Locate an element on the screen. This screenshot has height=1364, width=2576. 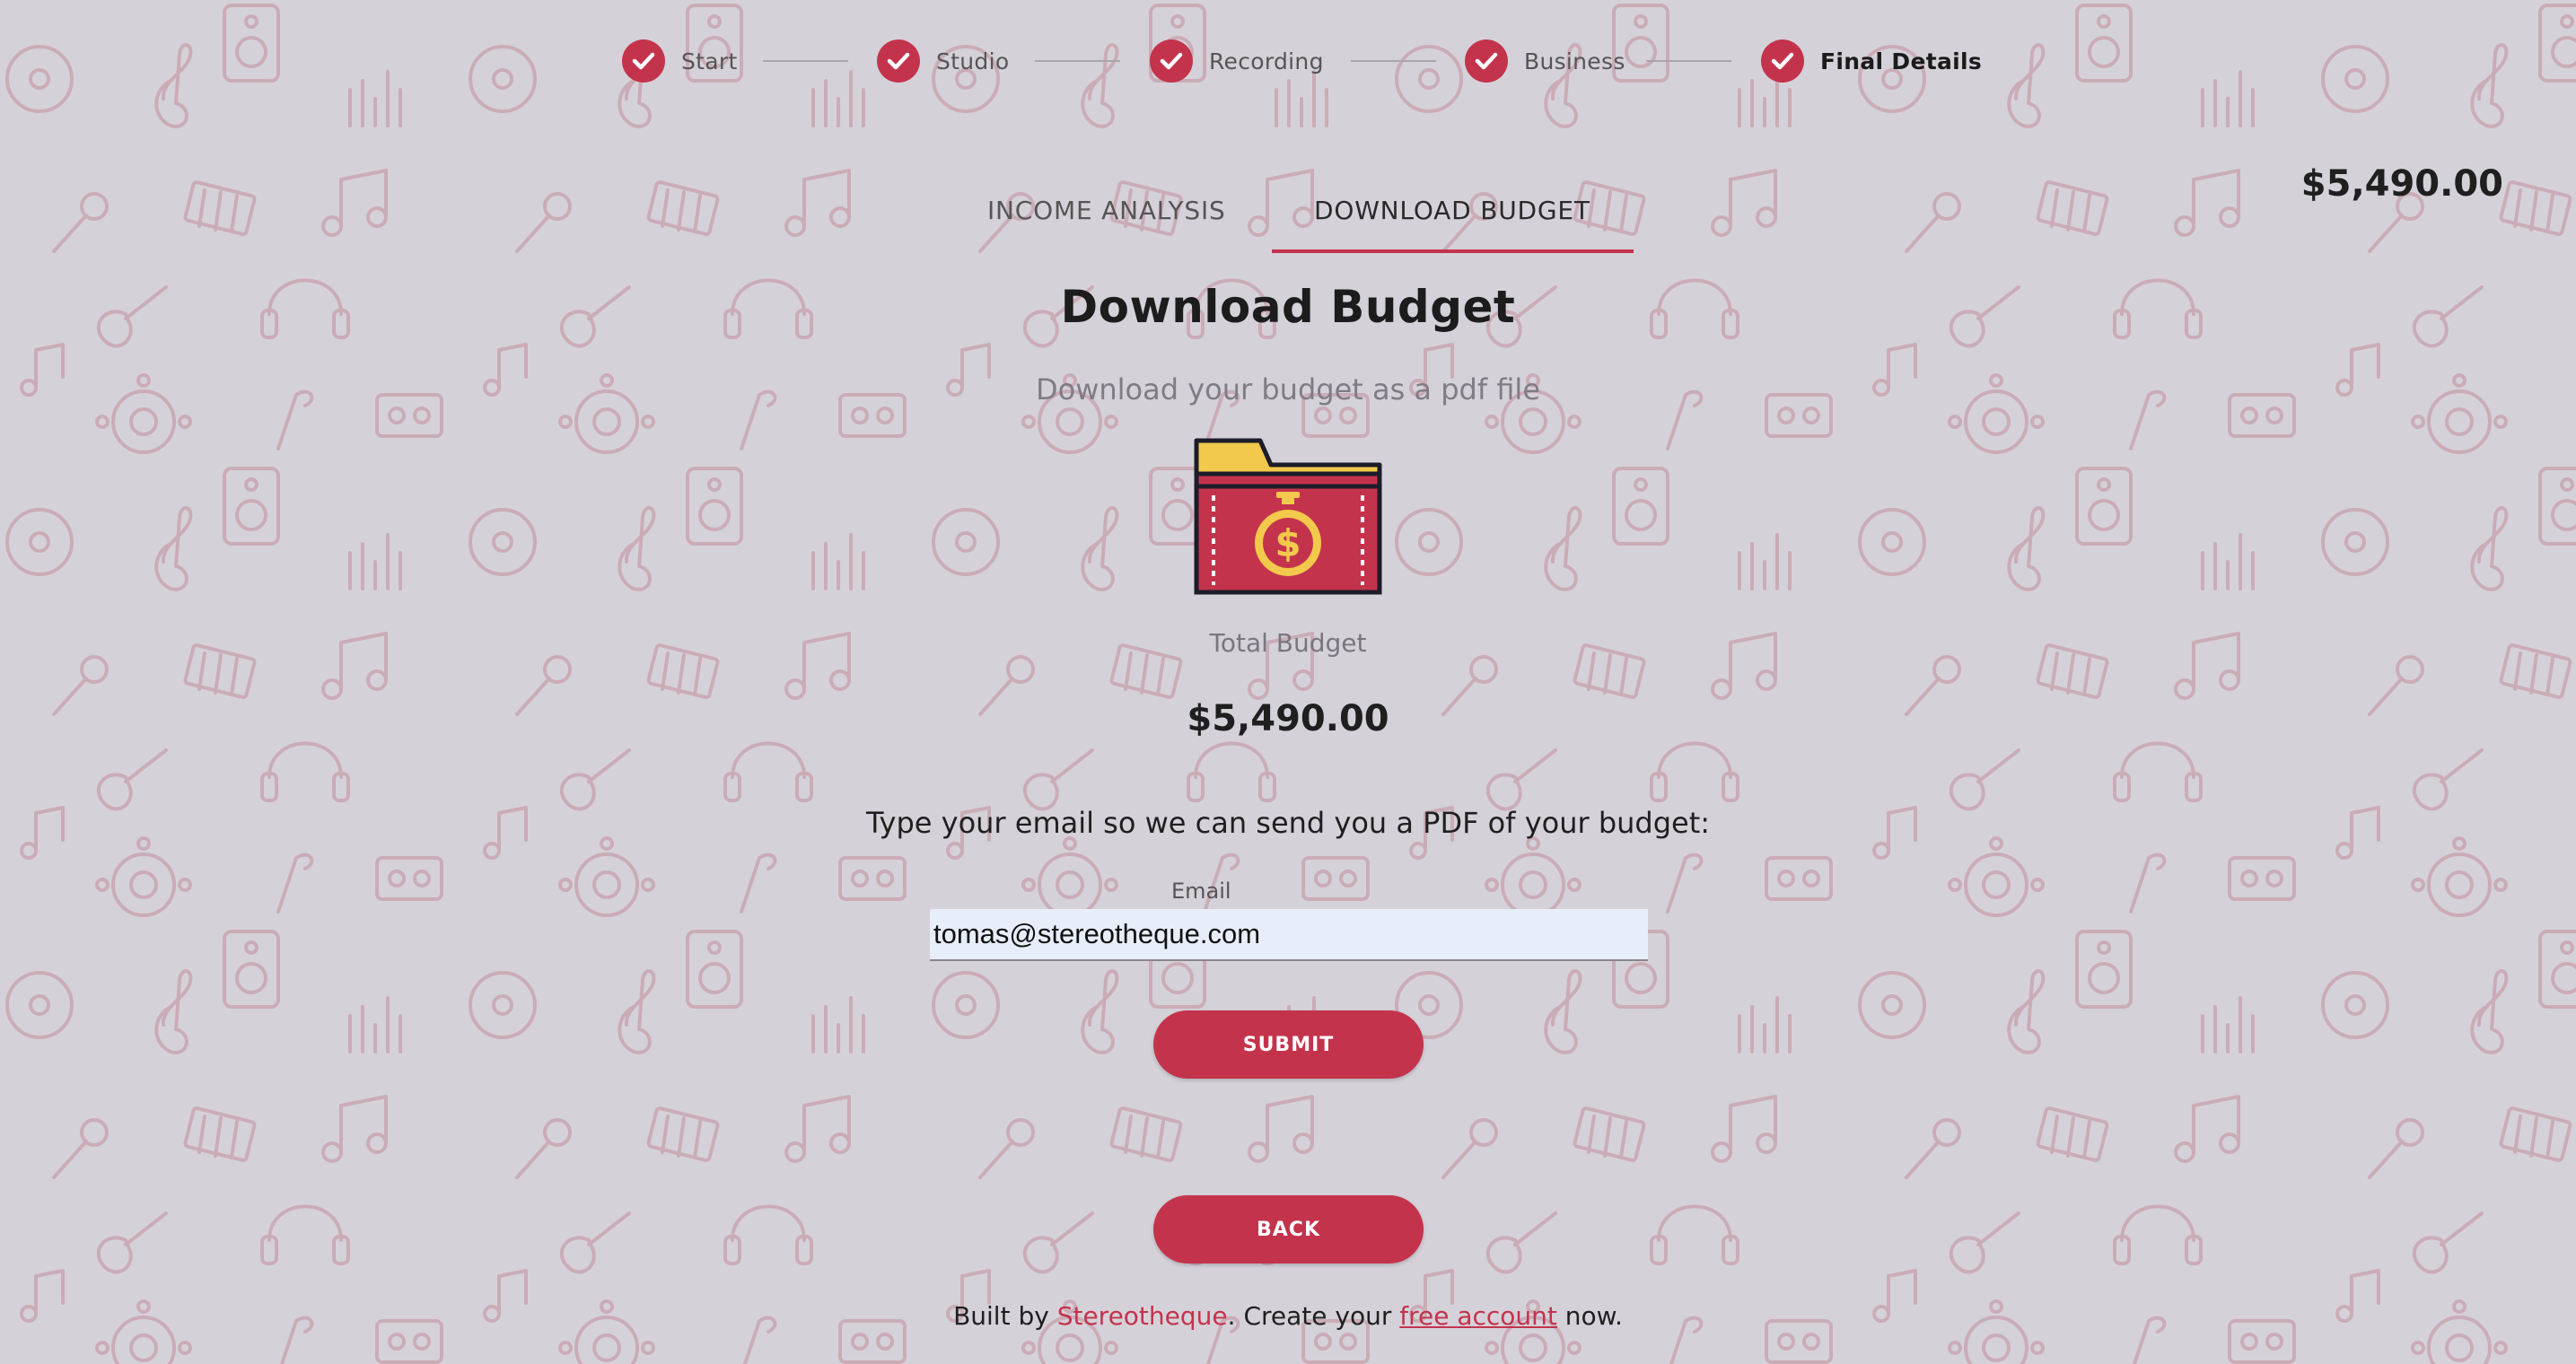
total-budget-value: $5,490.00 is located at coordinates (1288, 718).